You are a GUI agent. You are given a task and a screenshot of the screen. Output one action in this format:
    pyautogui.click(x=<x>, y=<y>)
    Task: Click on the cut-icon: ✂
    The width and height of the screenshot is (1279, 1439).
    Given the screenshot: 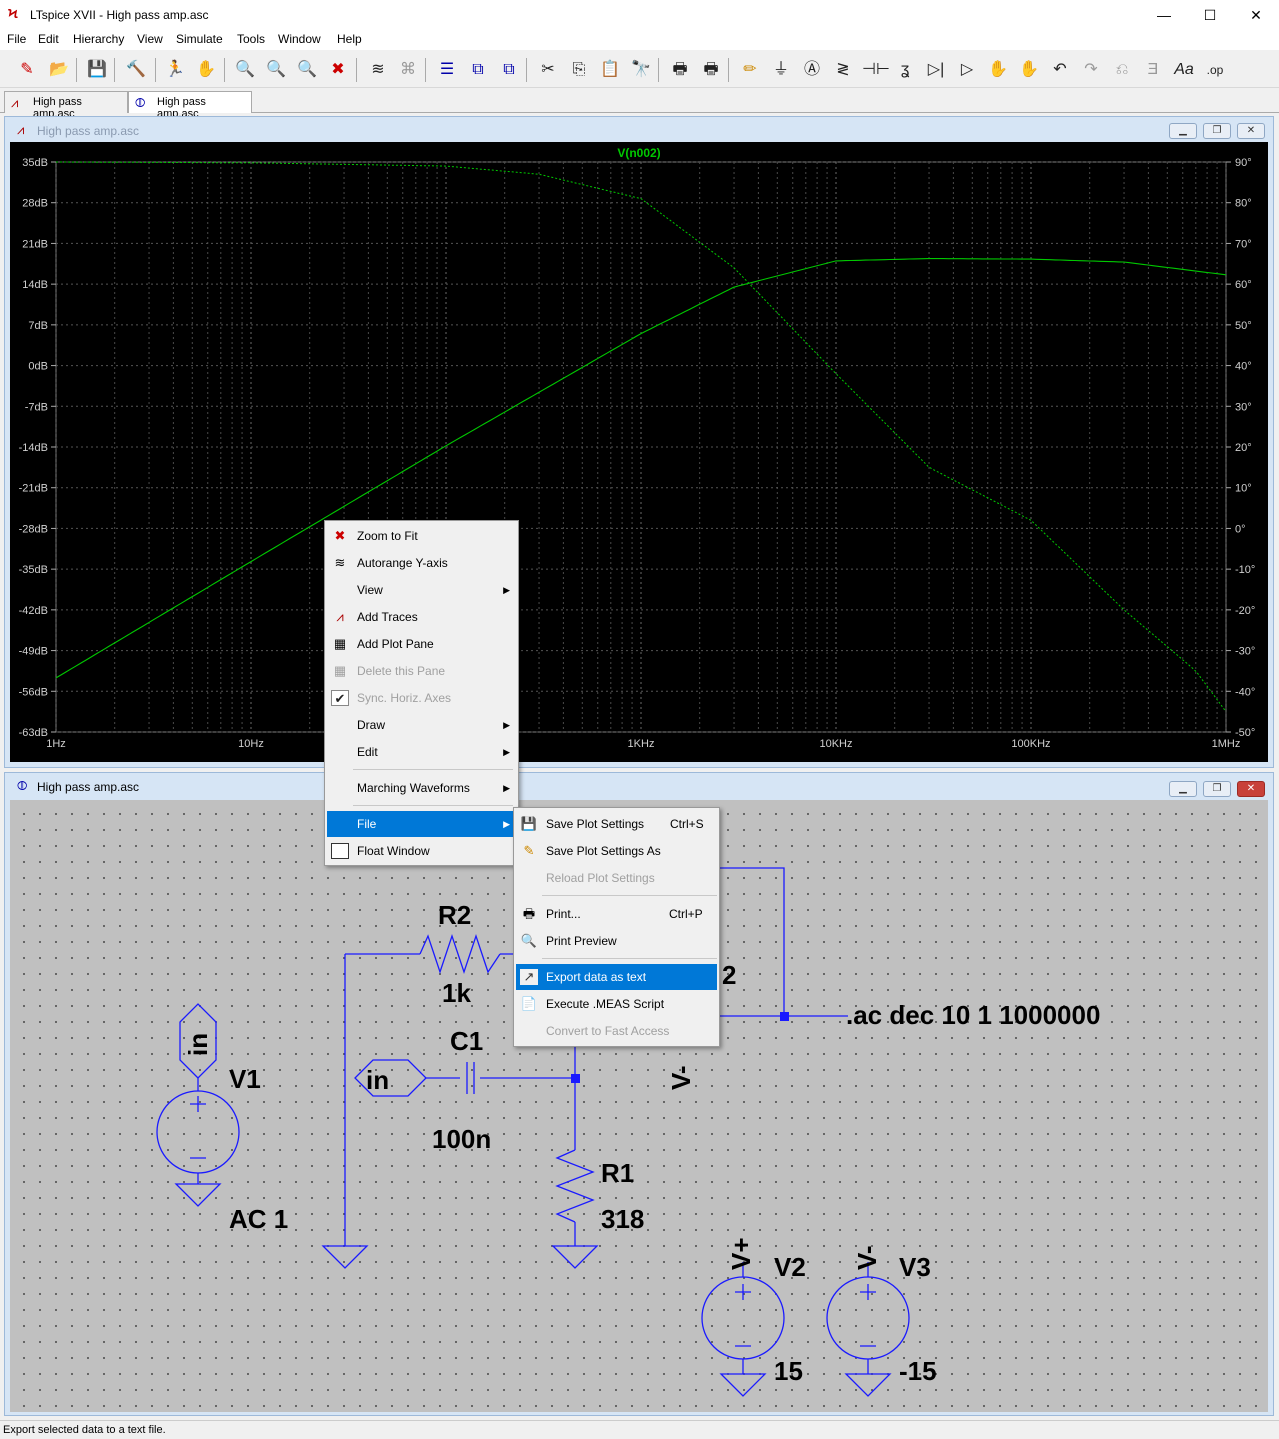 What is the action you would take?
    pyautogui.click(x=548, y=70)
    